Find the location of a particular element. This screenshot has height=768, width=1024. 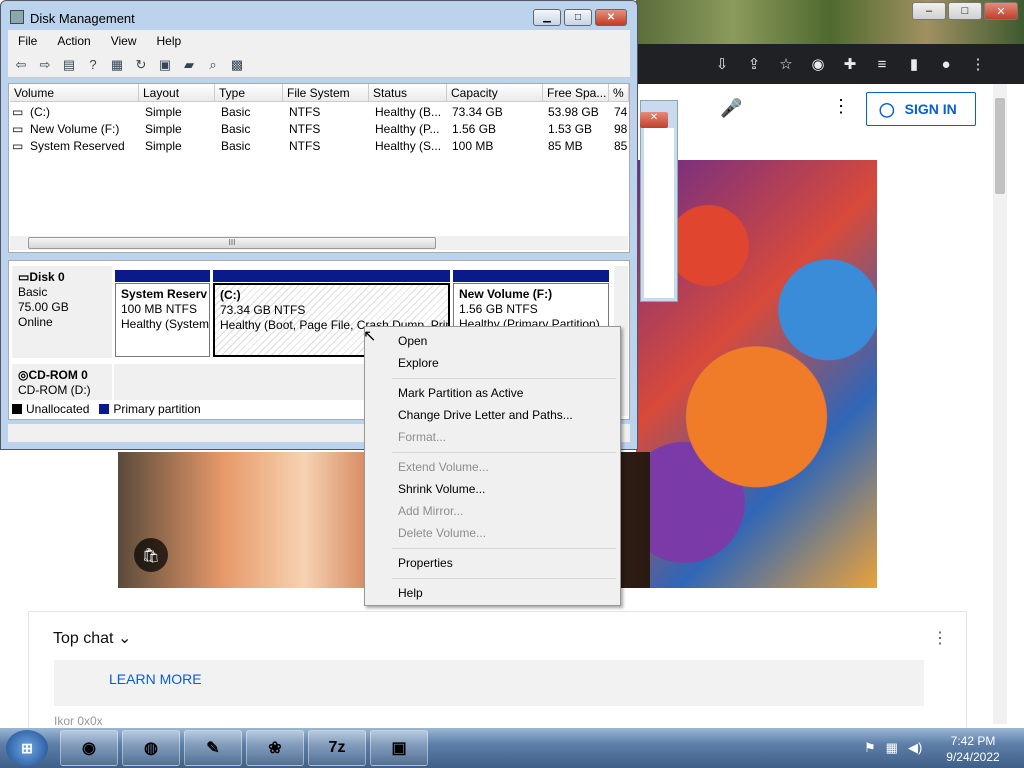

menu-file: File is located at coordinates (27, 41).